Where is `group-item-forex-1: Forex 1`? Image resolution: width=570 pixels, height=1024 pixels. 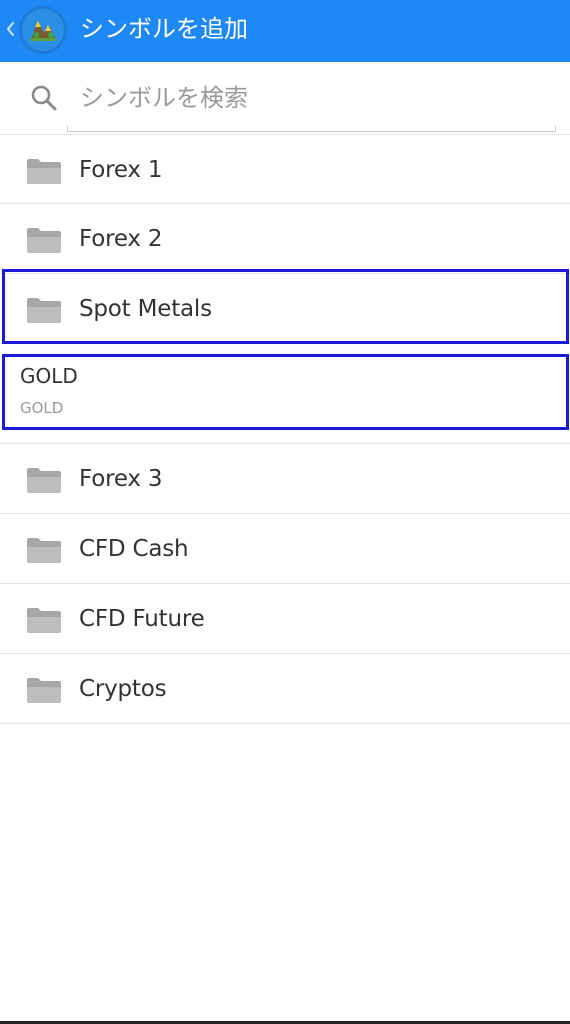
group-item-forex-1: Forex 1 is located at coordinates (285, 169).